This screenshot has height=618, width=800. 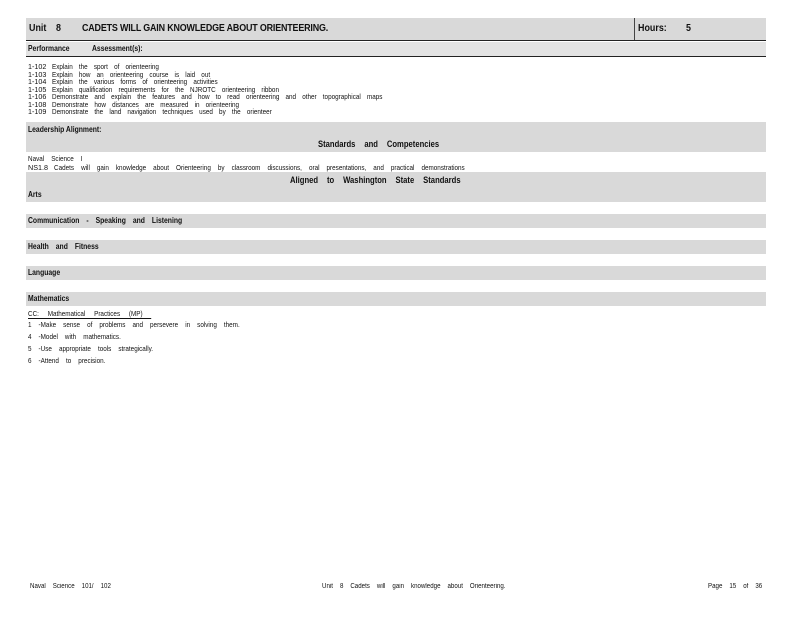 I want to click on category-language: Language, so click(x=396, y=272).